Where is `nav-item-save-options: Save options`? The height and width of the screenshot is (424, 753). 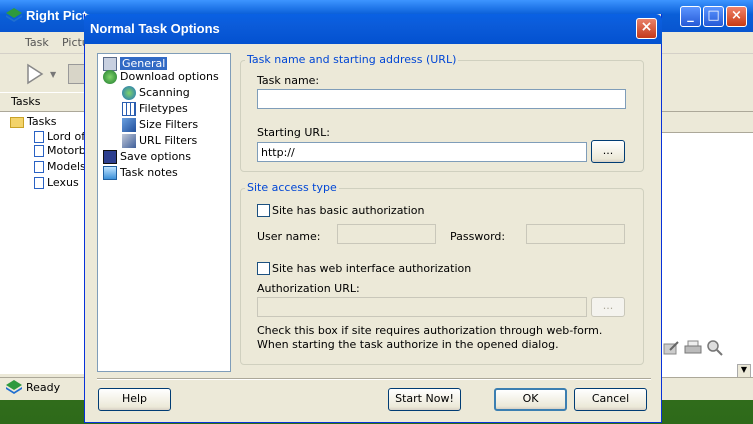 nav-item-save-options: Save options is located at coordinates (164, 158).